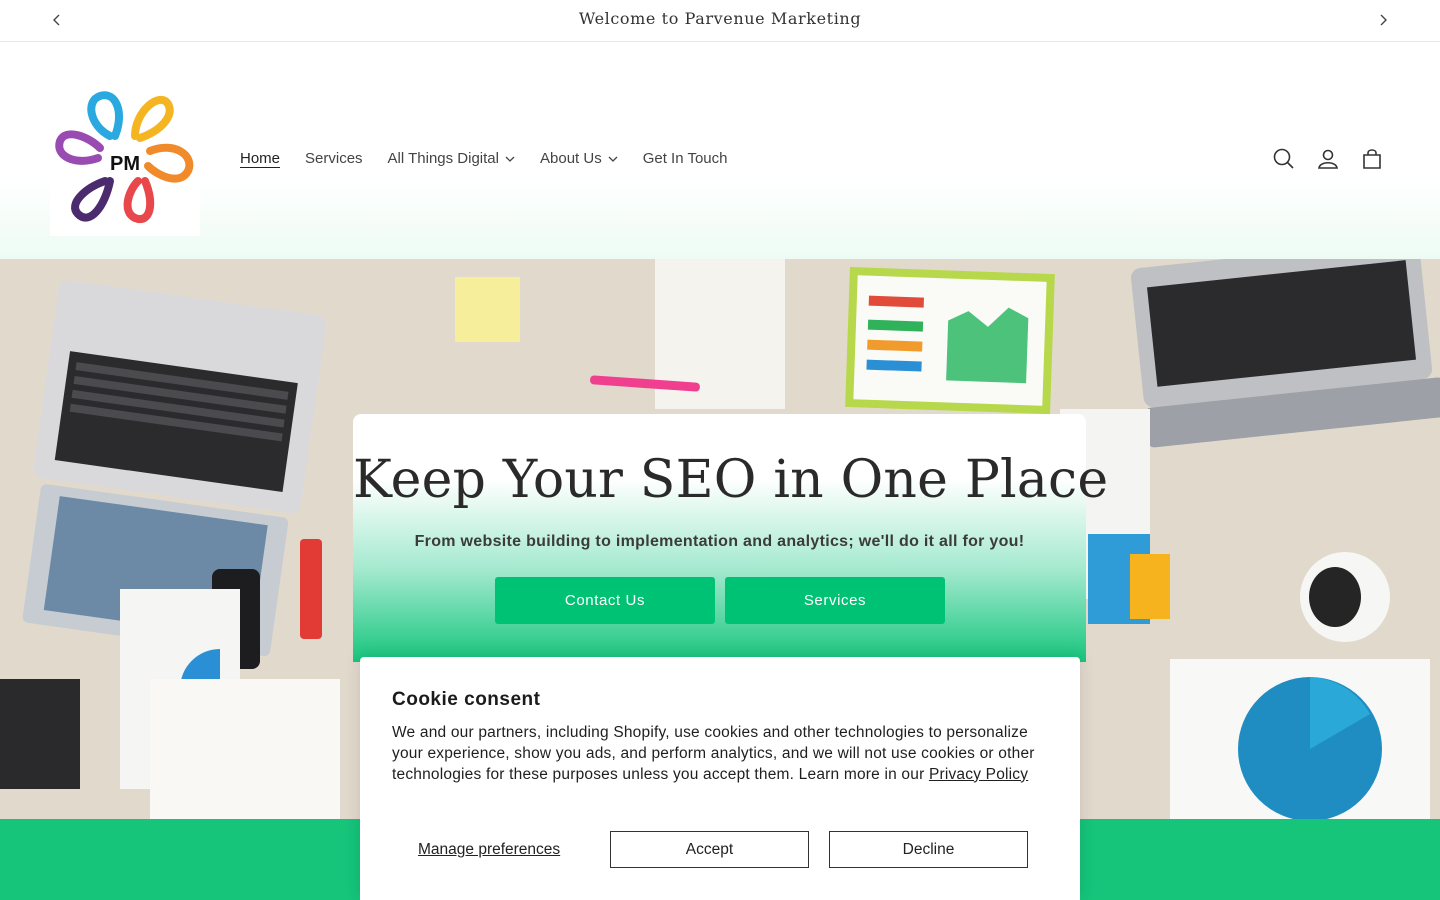 This screenshot has height=900, width=1440. Describe the element at coordinates (1383, 20) in the screenshot. I see `chevron-right-icon` at that location.